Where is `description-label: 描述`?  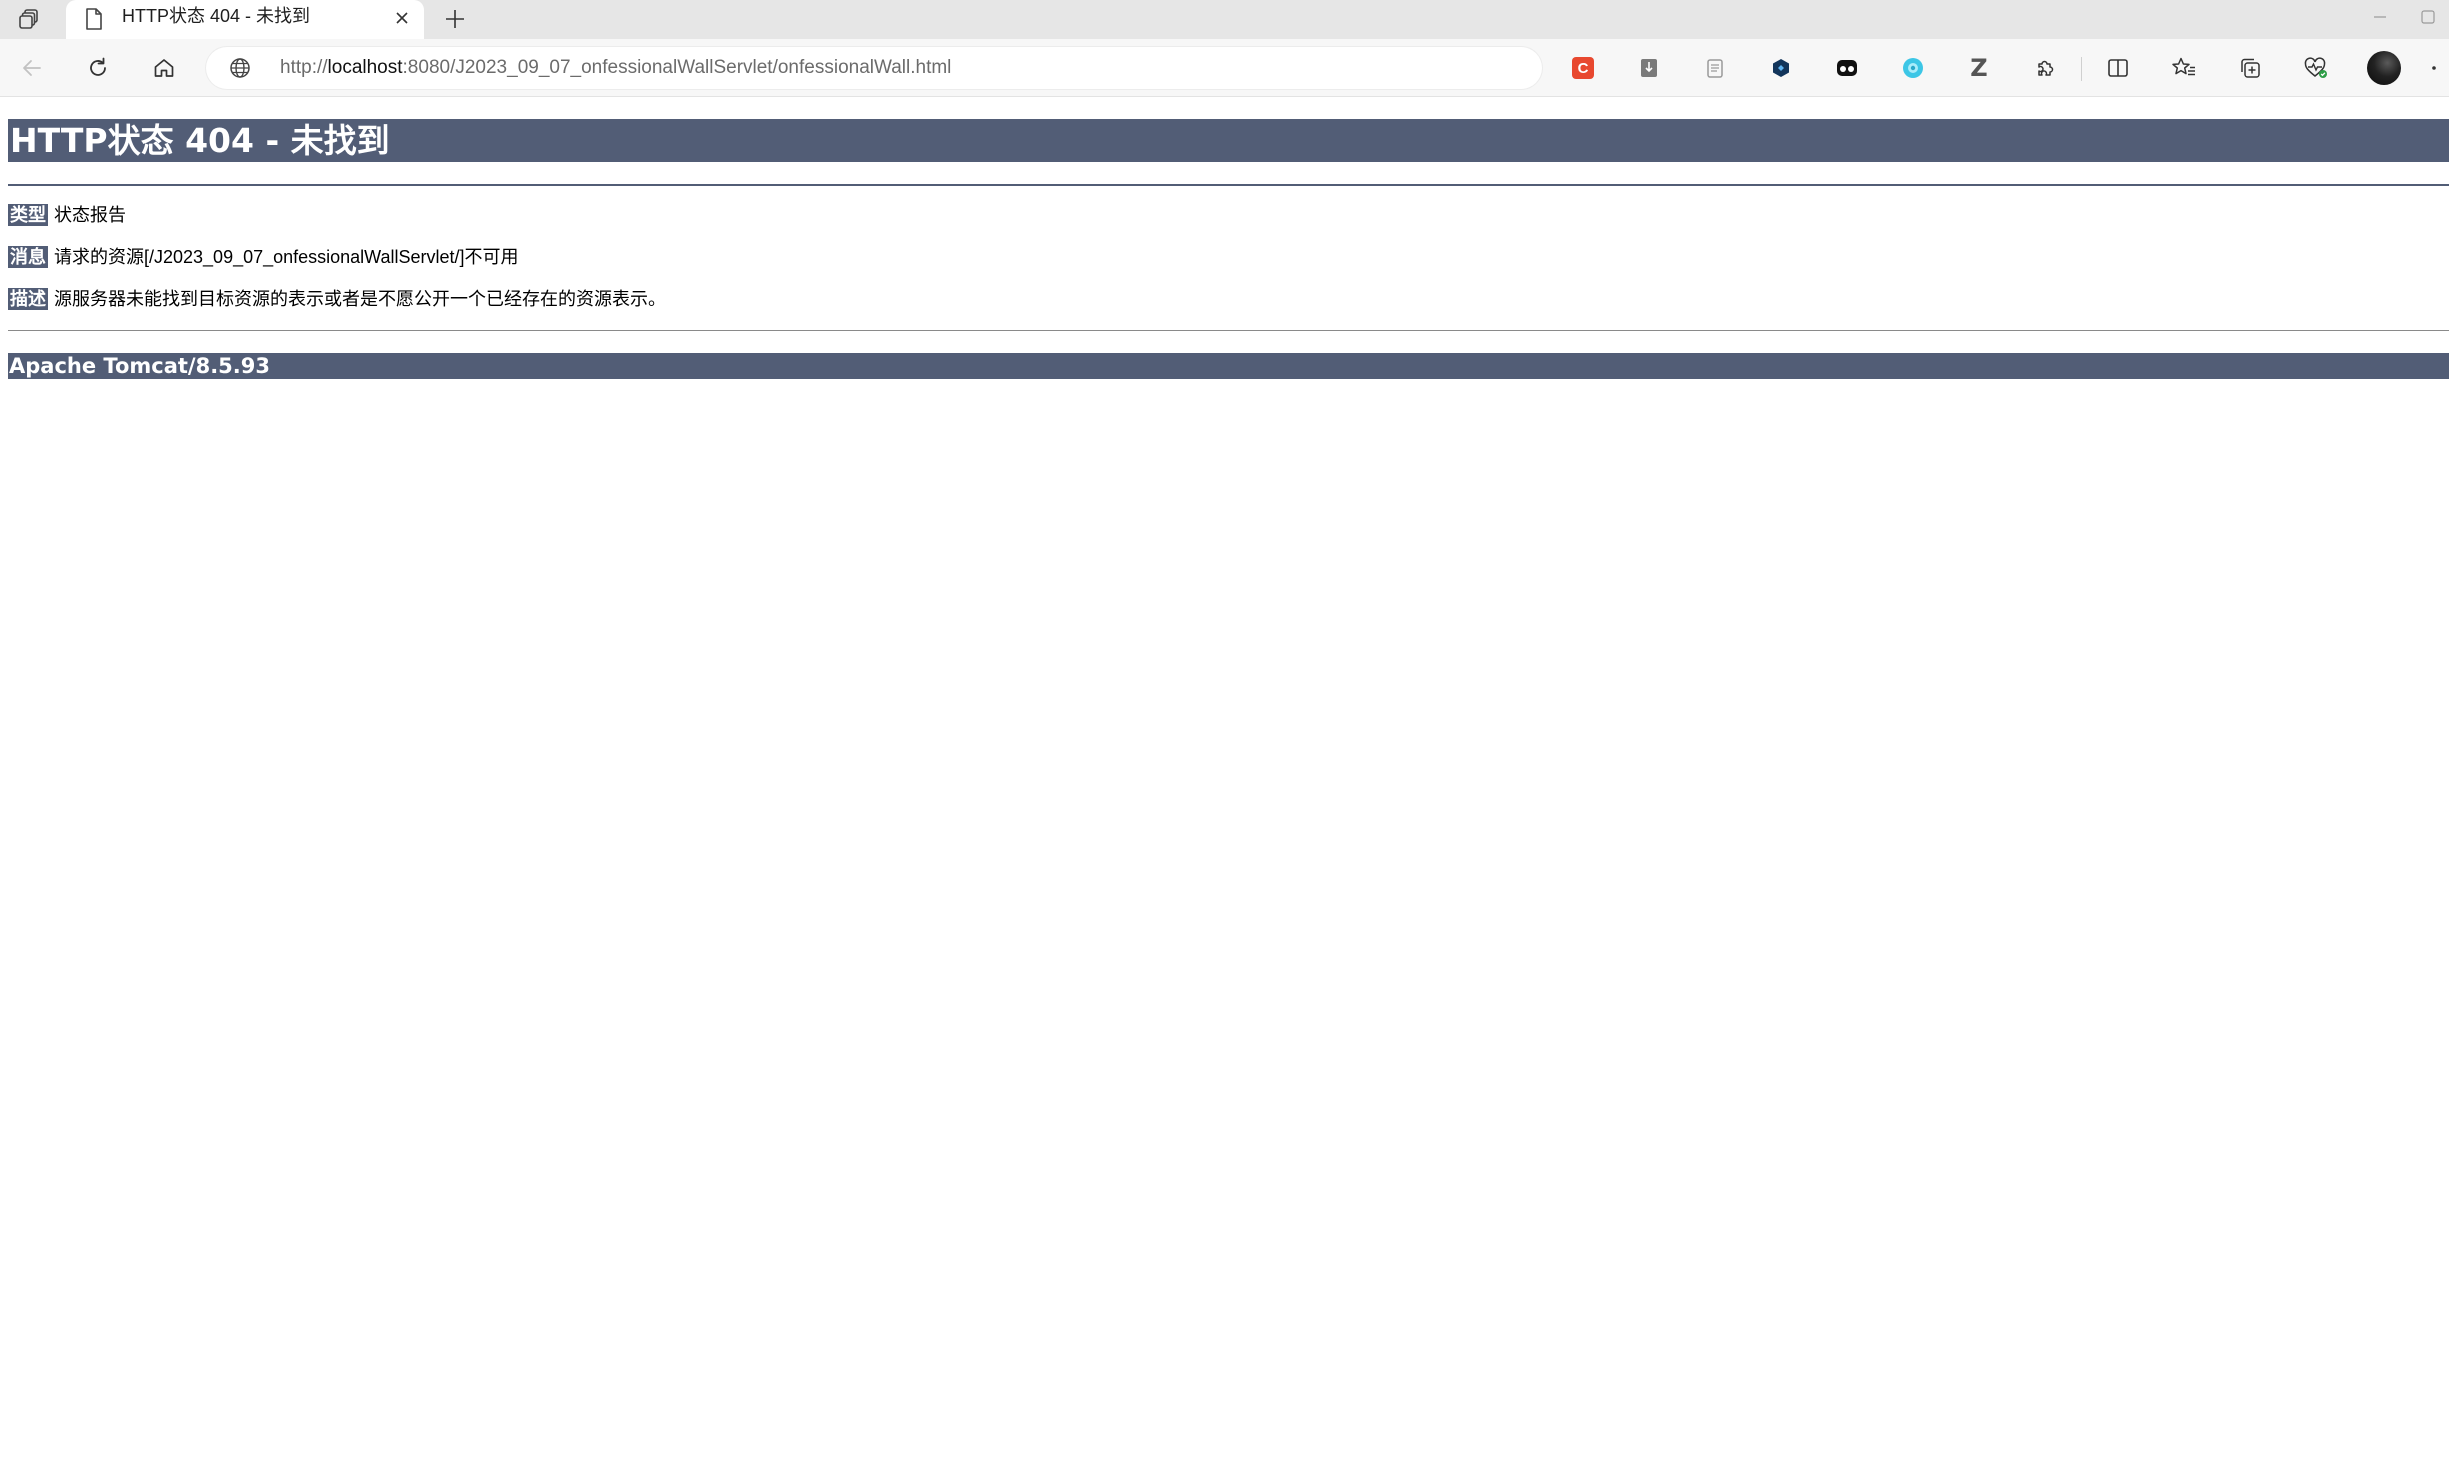 description-label: 描述 is located at coordinates (28, 299).